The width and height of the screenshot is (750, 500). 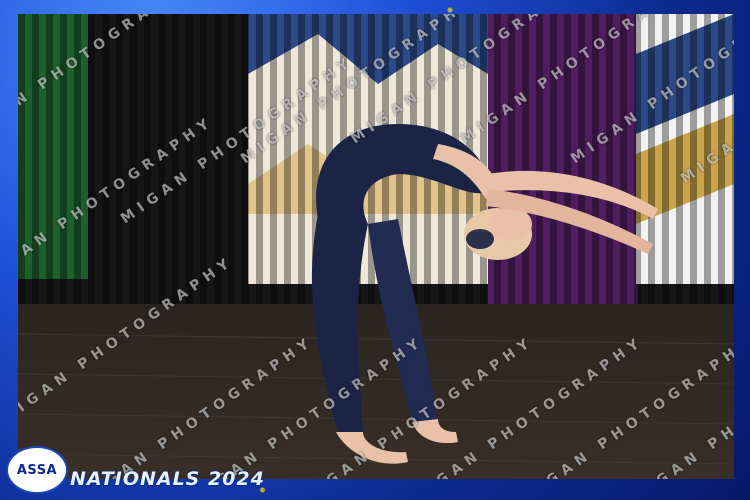 What do you see at coordinates (167, 479) in the screenshot?
I see `event-title: NATIONALS 2024` at bounding box center [167, 479].